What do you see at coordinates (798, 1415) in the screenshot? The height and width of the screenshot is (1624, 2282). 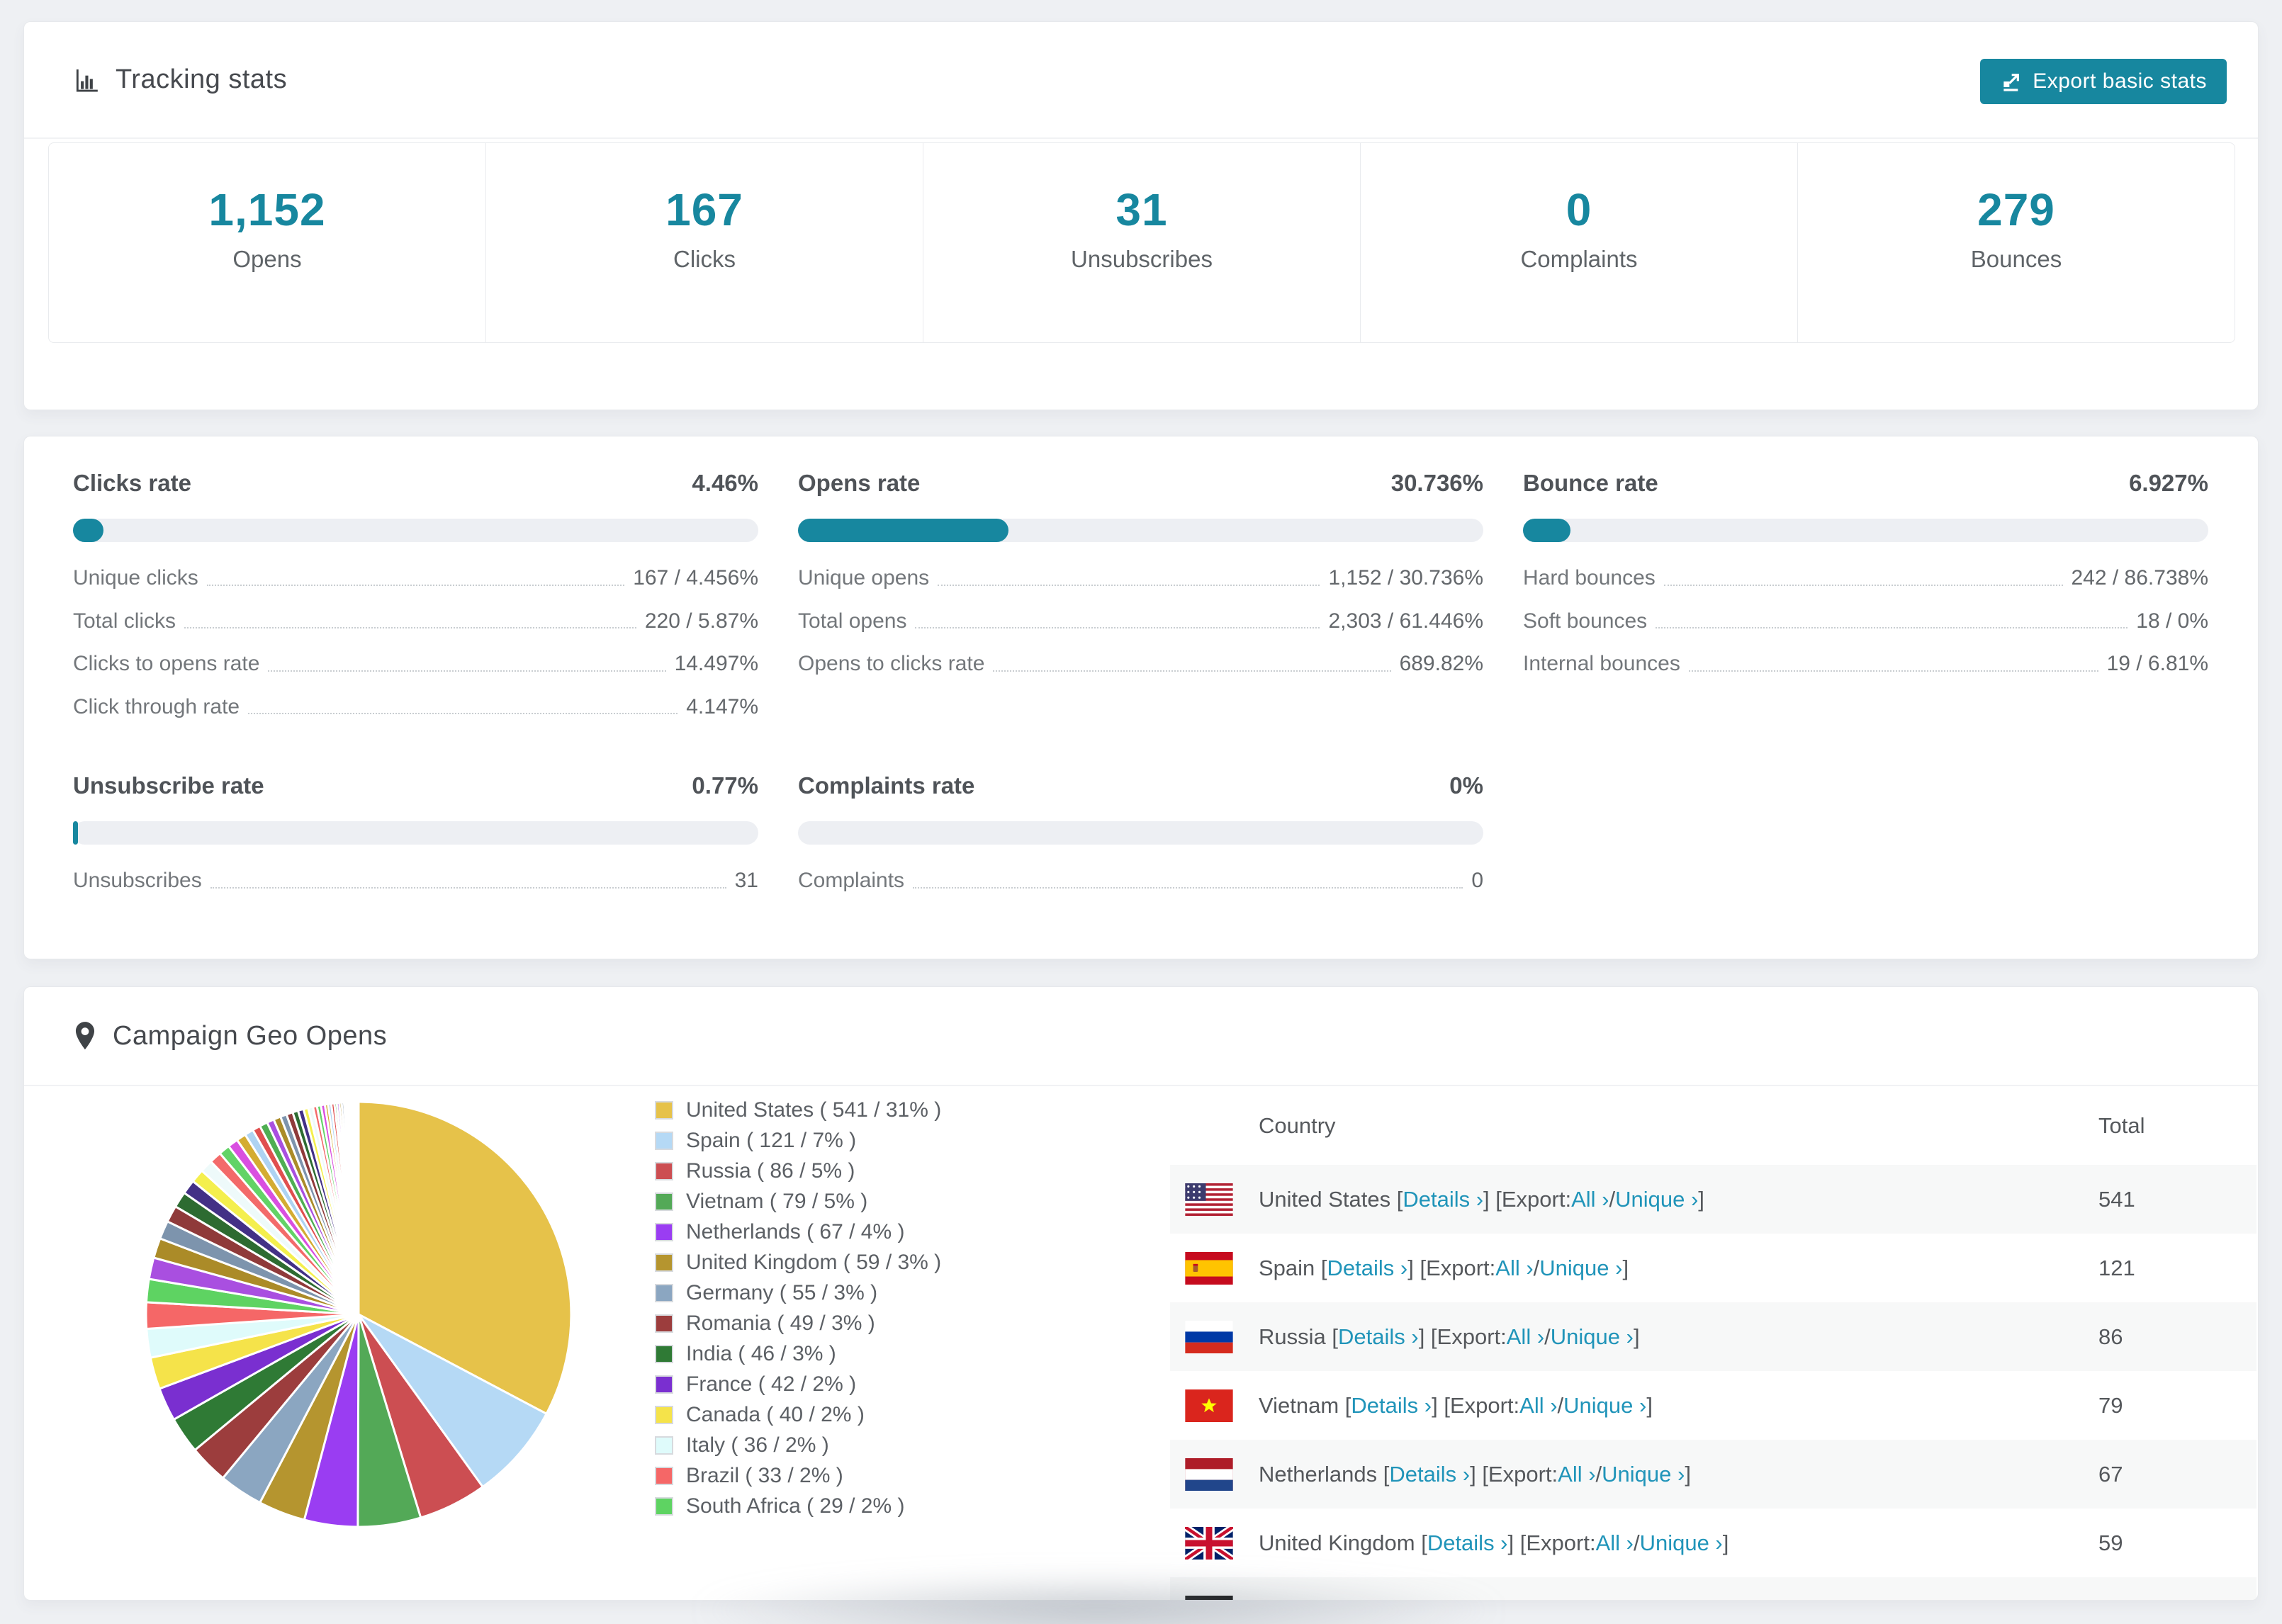 I see `legend-item: Canada ( 40 / 2% )` at bounding box center [798, 1415].